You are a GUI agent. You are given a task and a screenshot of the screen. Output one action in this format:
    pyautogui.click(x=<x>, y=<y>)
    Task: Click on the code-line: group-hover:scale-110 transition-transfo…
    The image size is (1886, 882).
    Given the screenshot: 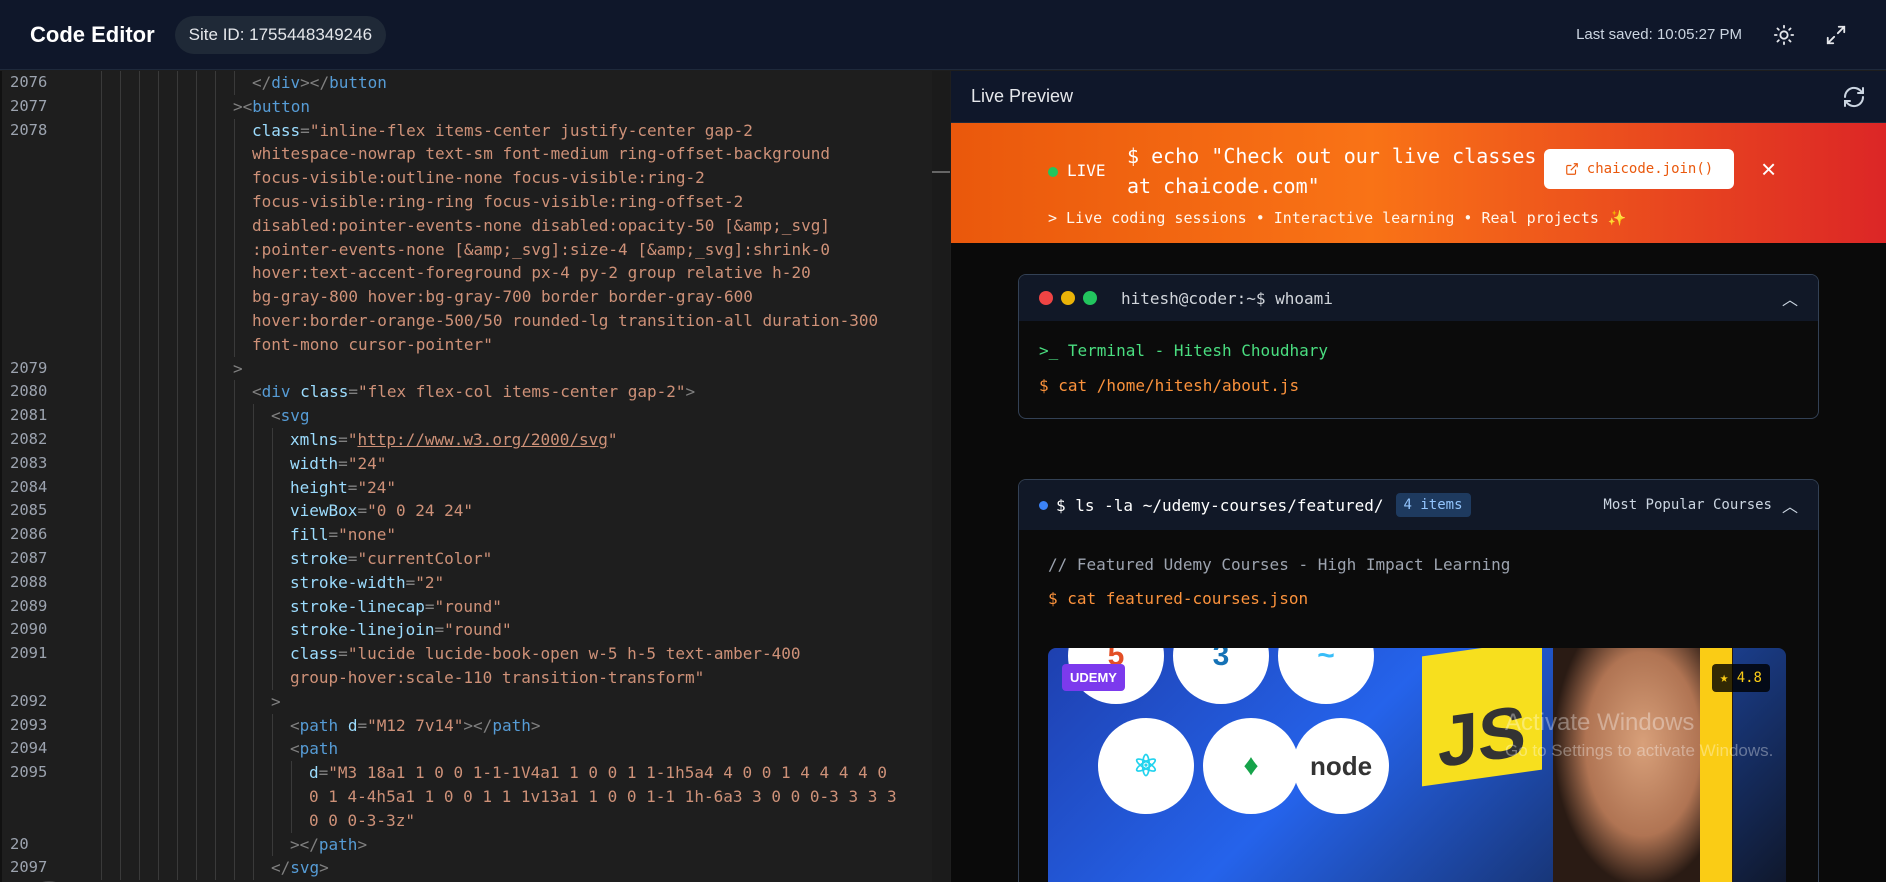 What is the action you would take?
    pyautogui.click(x=476, y=677)
    